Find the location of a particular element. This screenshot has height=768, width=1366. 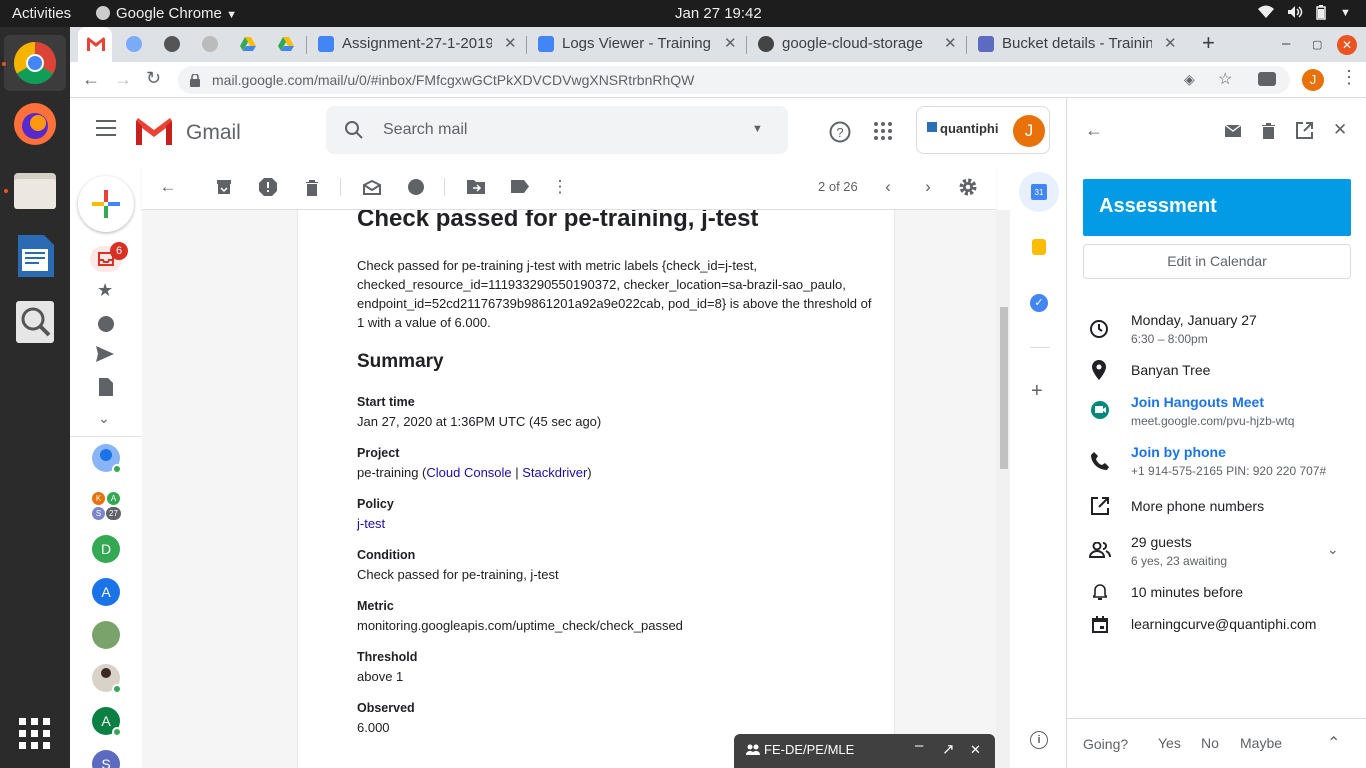

tasks-check-icon: ✓ is located at coordinates (1039, 303).